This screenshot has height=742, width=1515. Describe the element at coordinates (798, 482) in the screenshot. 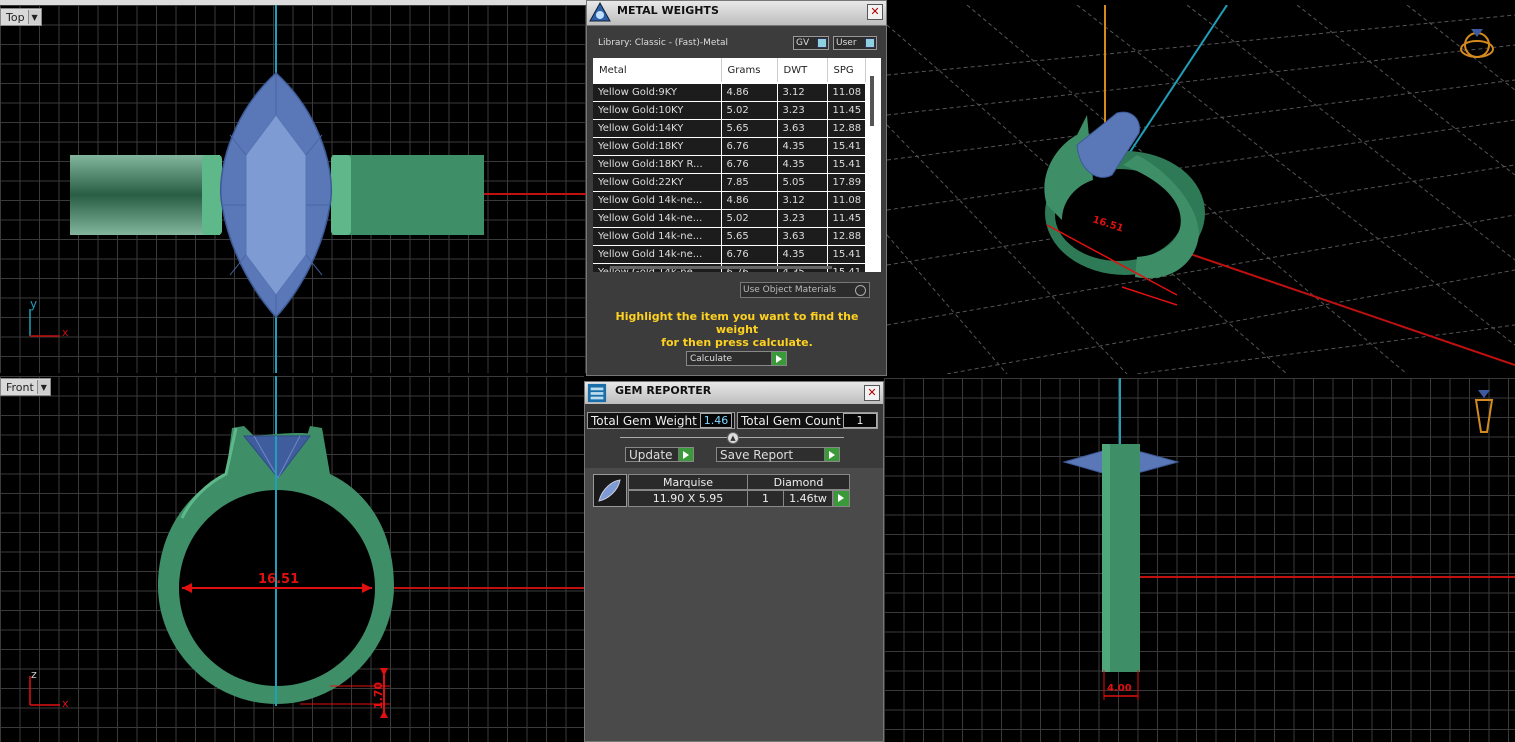

I see `gem-type-cell: Diamond` at that location.